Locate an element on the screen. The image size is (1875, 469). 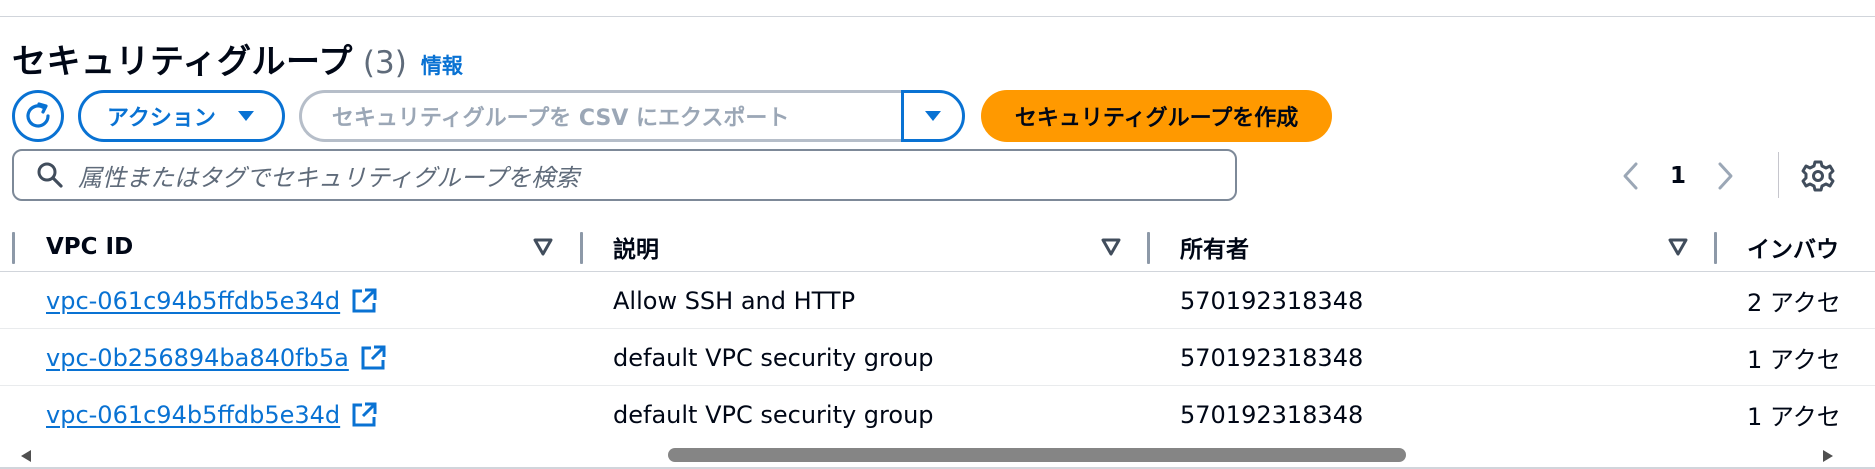
inbound-cell: 2 アクセ is located at coordinates (1794, 303).